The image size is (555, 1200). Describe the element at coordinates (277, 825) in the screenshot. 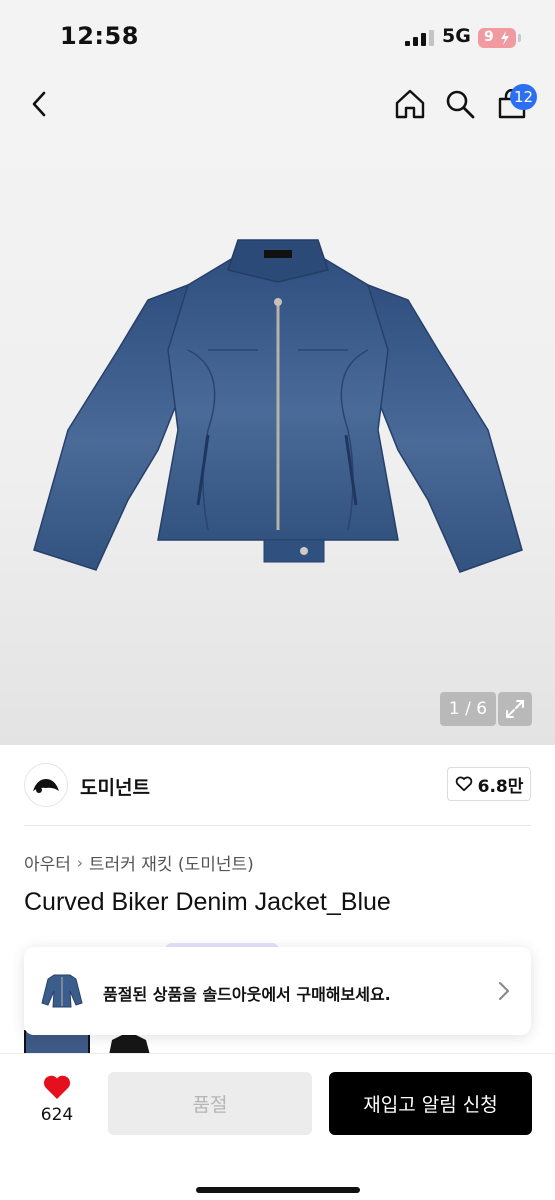

I see `divider` at that location.